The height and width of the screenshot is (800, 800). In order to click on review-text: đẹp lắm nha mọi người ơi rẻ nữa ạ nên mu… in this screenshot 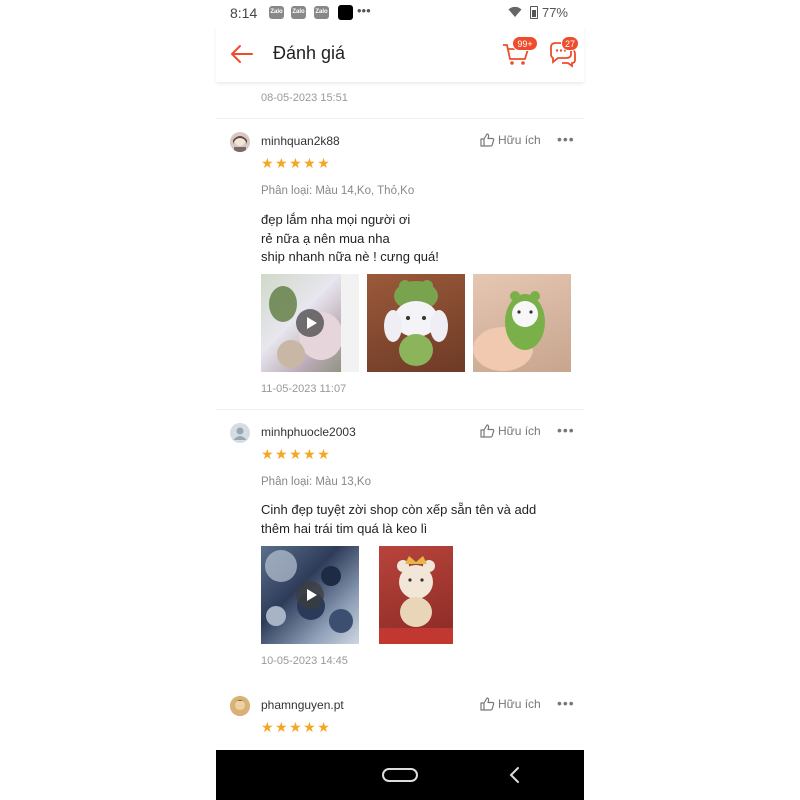, I will do `click(416, 239)`.